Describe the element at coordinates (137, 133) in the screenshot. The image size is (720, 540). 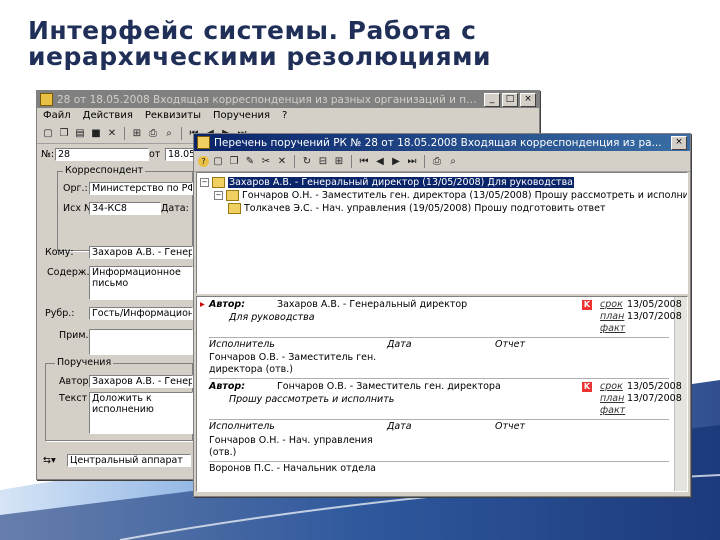
I see `attach-icon: ⊞` at that location.